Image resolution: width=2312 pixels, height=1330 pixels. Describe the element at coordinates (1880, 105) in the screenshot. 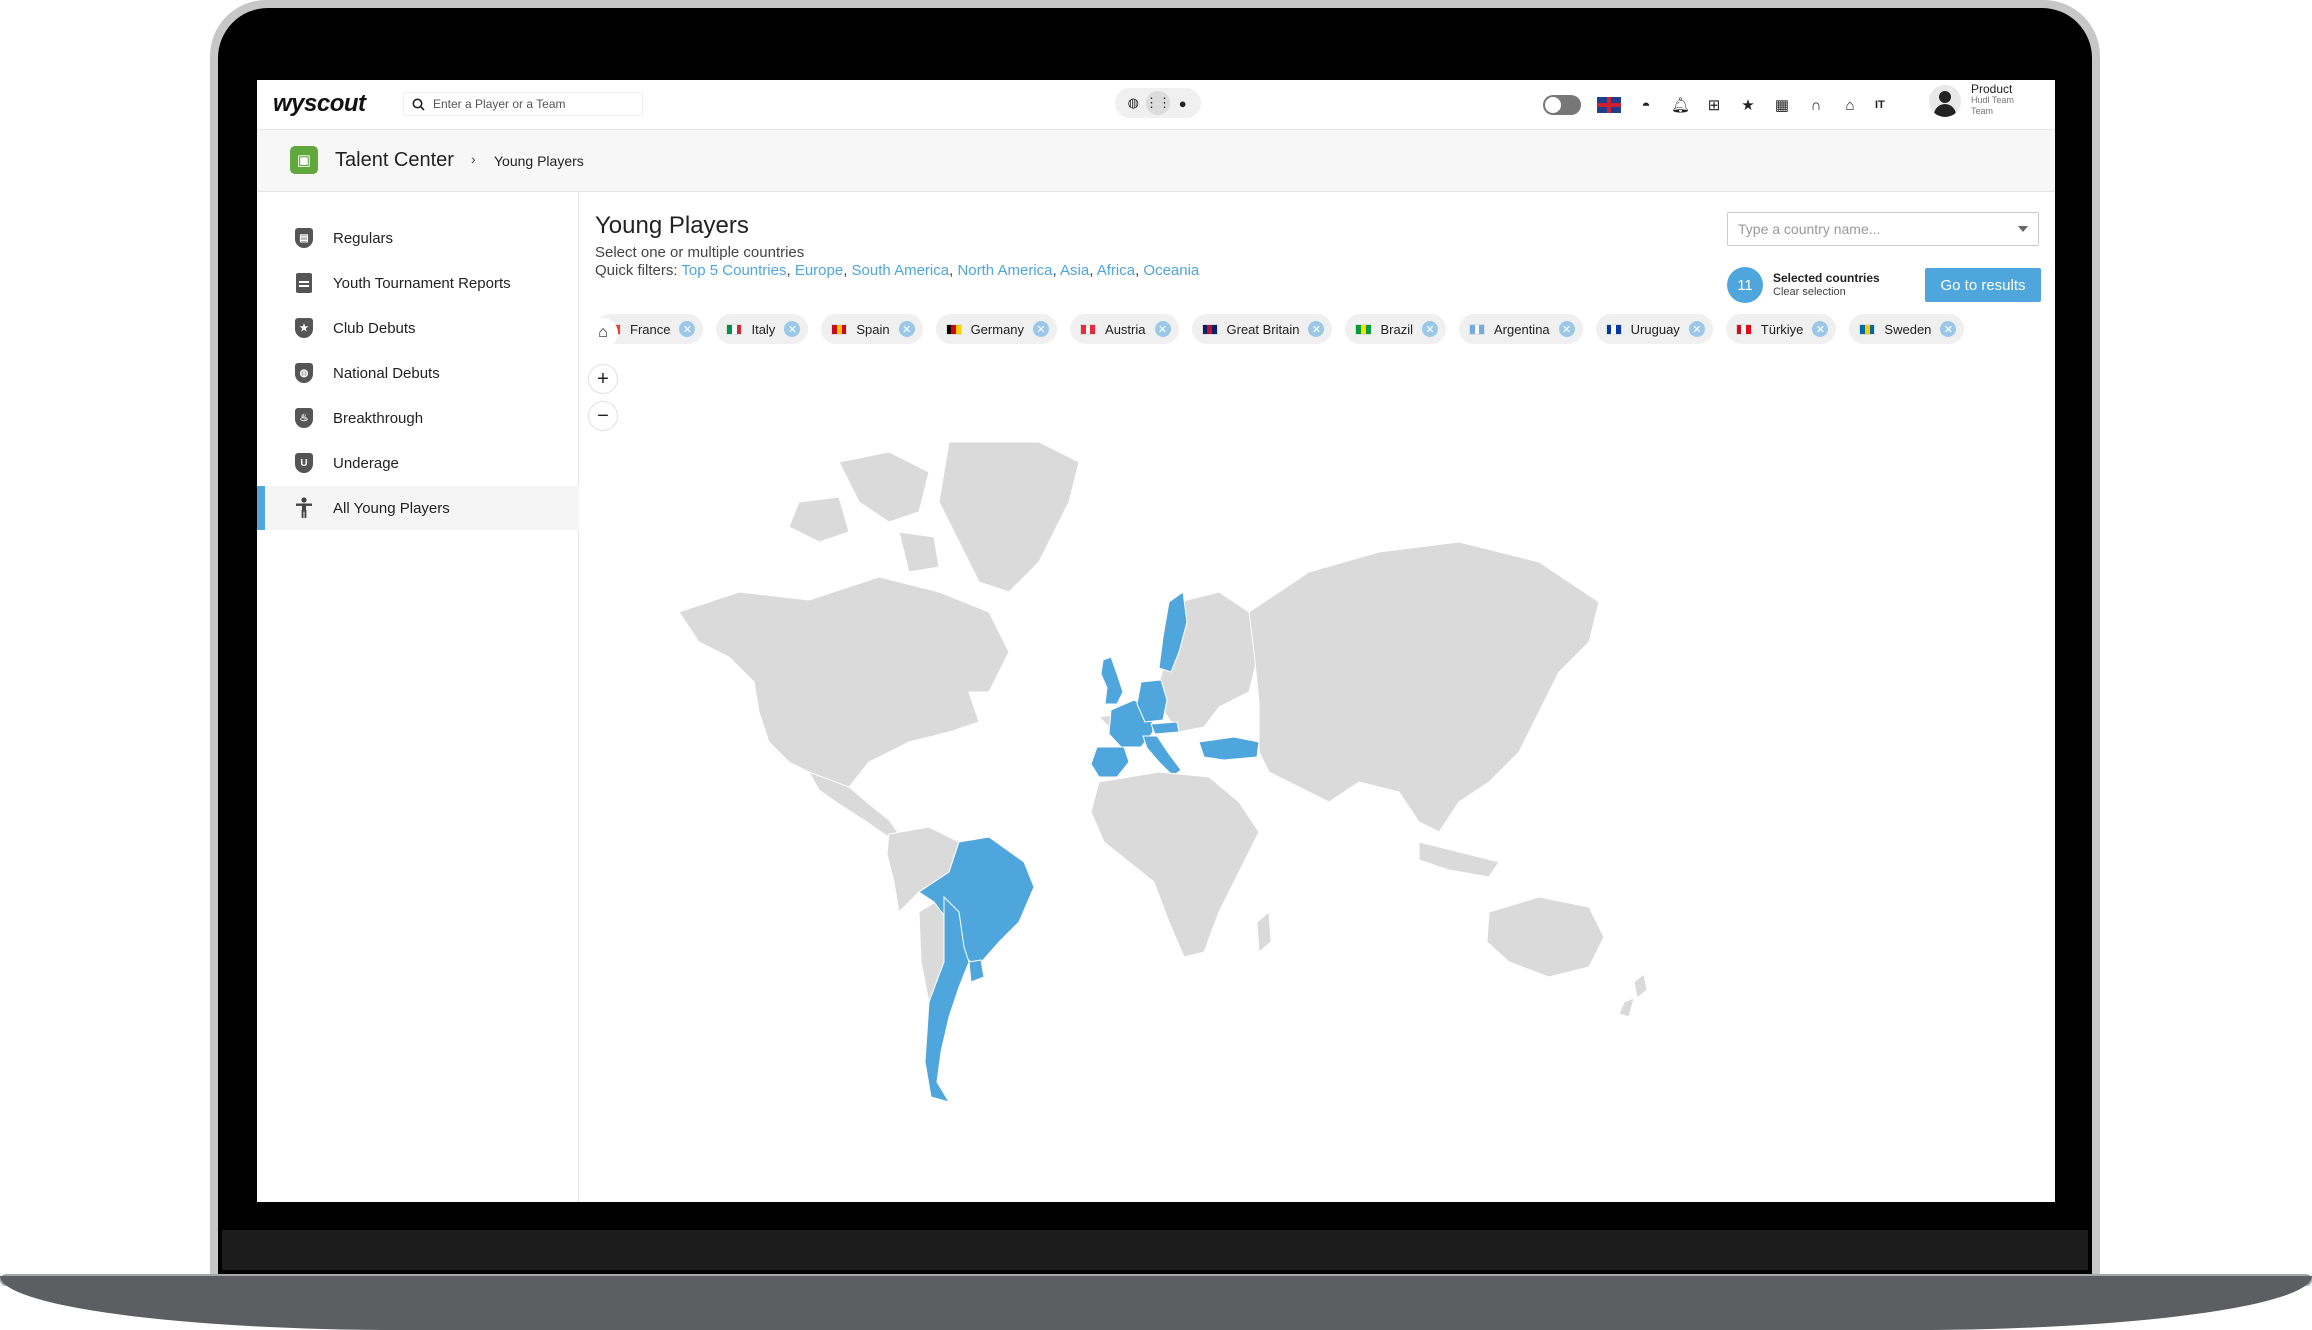

I see `language-selector: IT` at that location.